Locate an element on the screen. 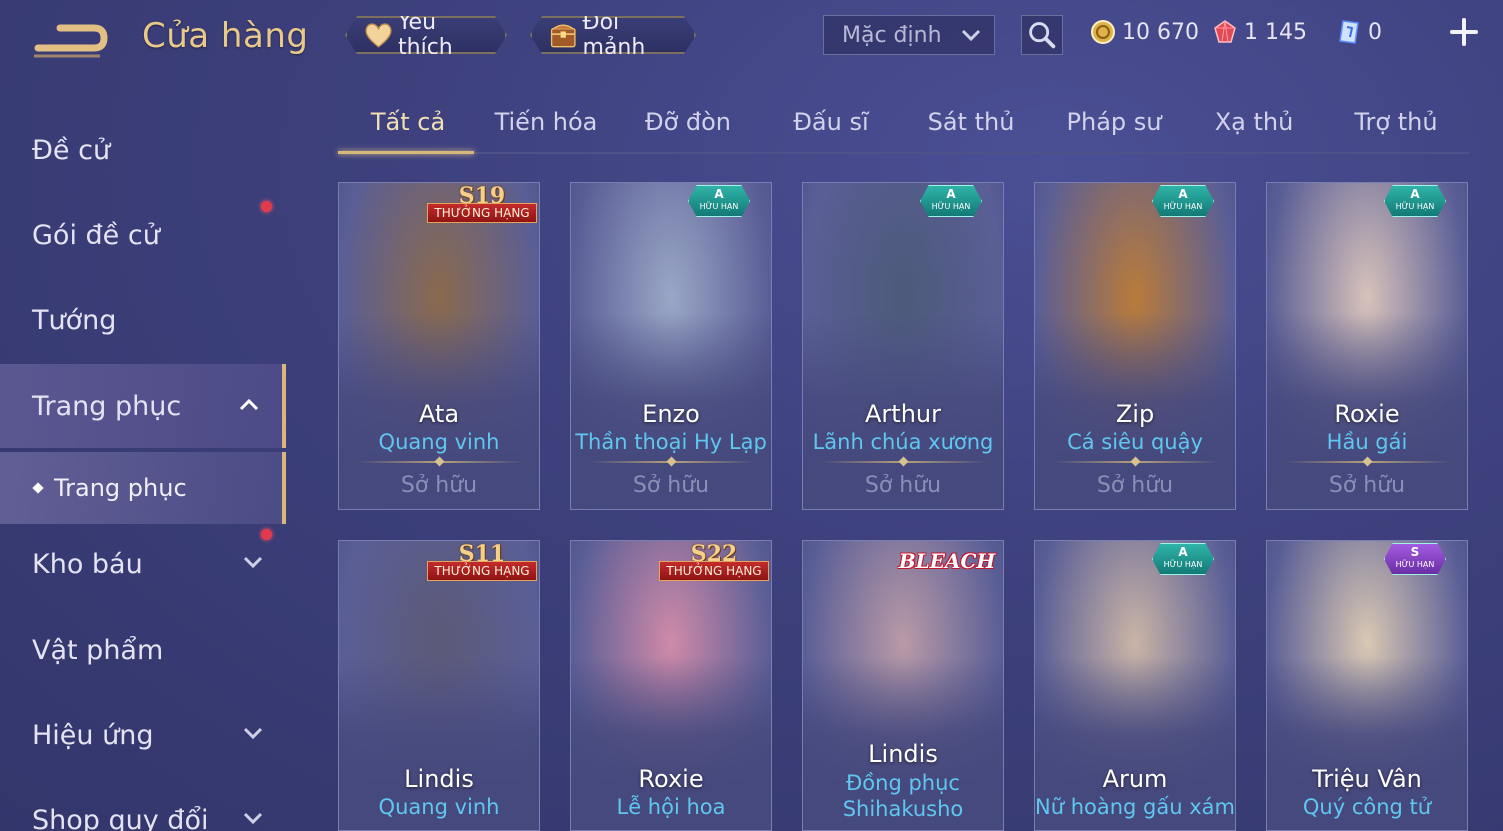  voucher-balance: 0 is located at coordinates (1359, 32).